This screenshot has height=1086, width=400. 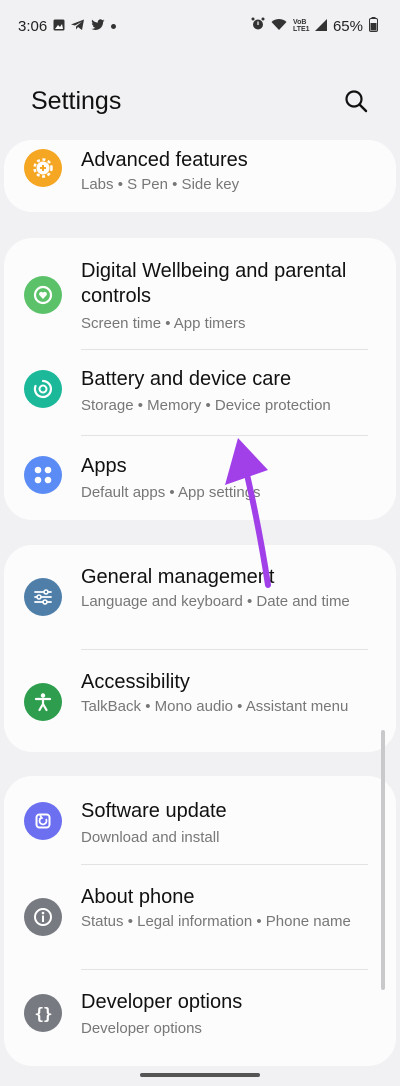 What do you see at coordinates (135, 682) in the screenshot?
I see `settings-item-title: Accessibility` at bounding box center [135, 682].